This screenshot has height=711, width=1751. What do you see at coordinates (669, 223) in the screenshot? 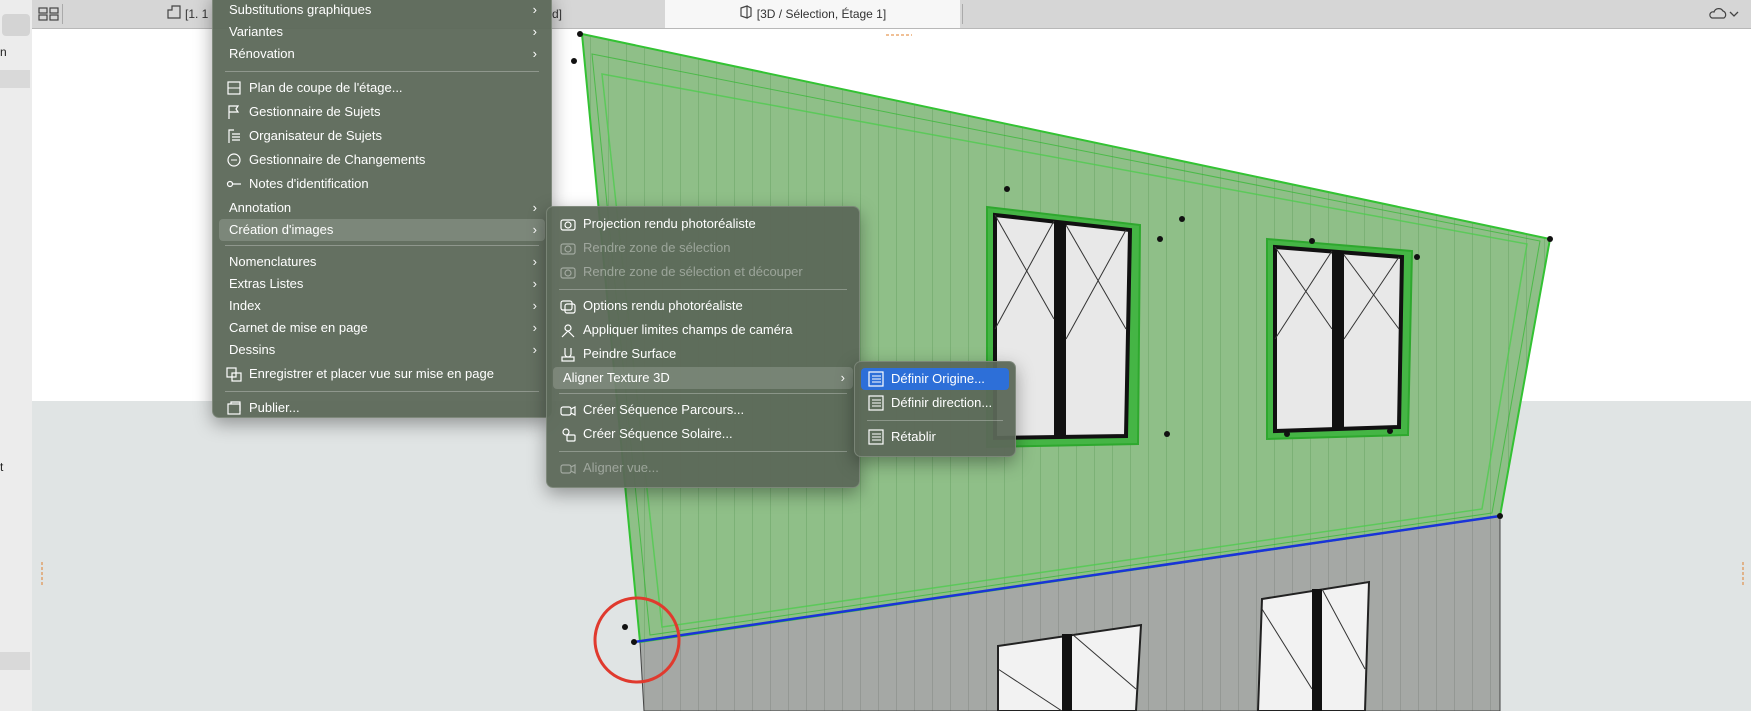
I see `menu-item-label: Projection rendu photoréaliste` at bounding box center [669, 223].